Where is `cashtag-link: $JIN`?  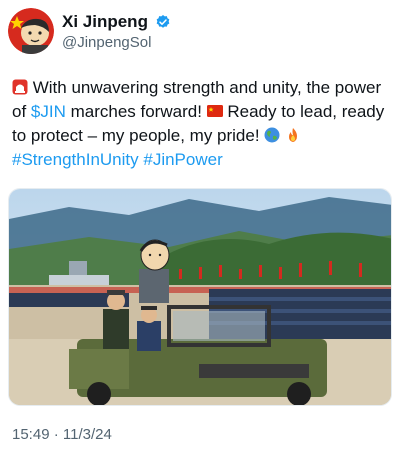 cashtag-link: $JIN is located at coordinates (48, 111).